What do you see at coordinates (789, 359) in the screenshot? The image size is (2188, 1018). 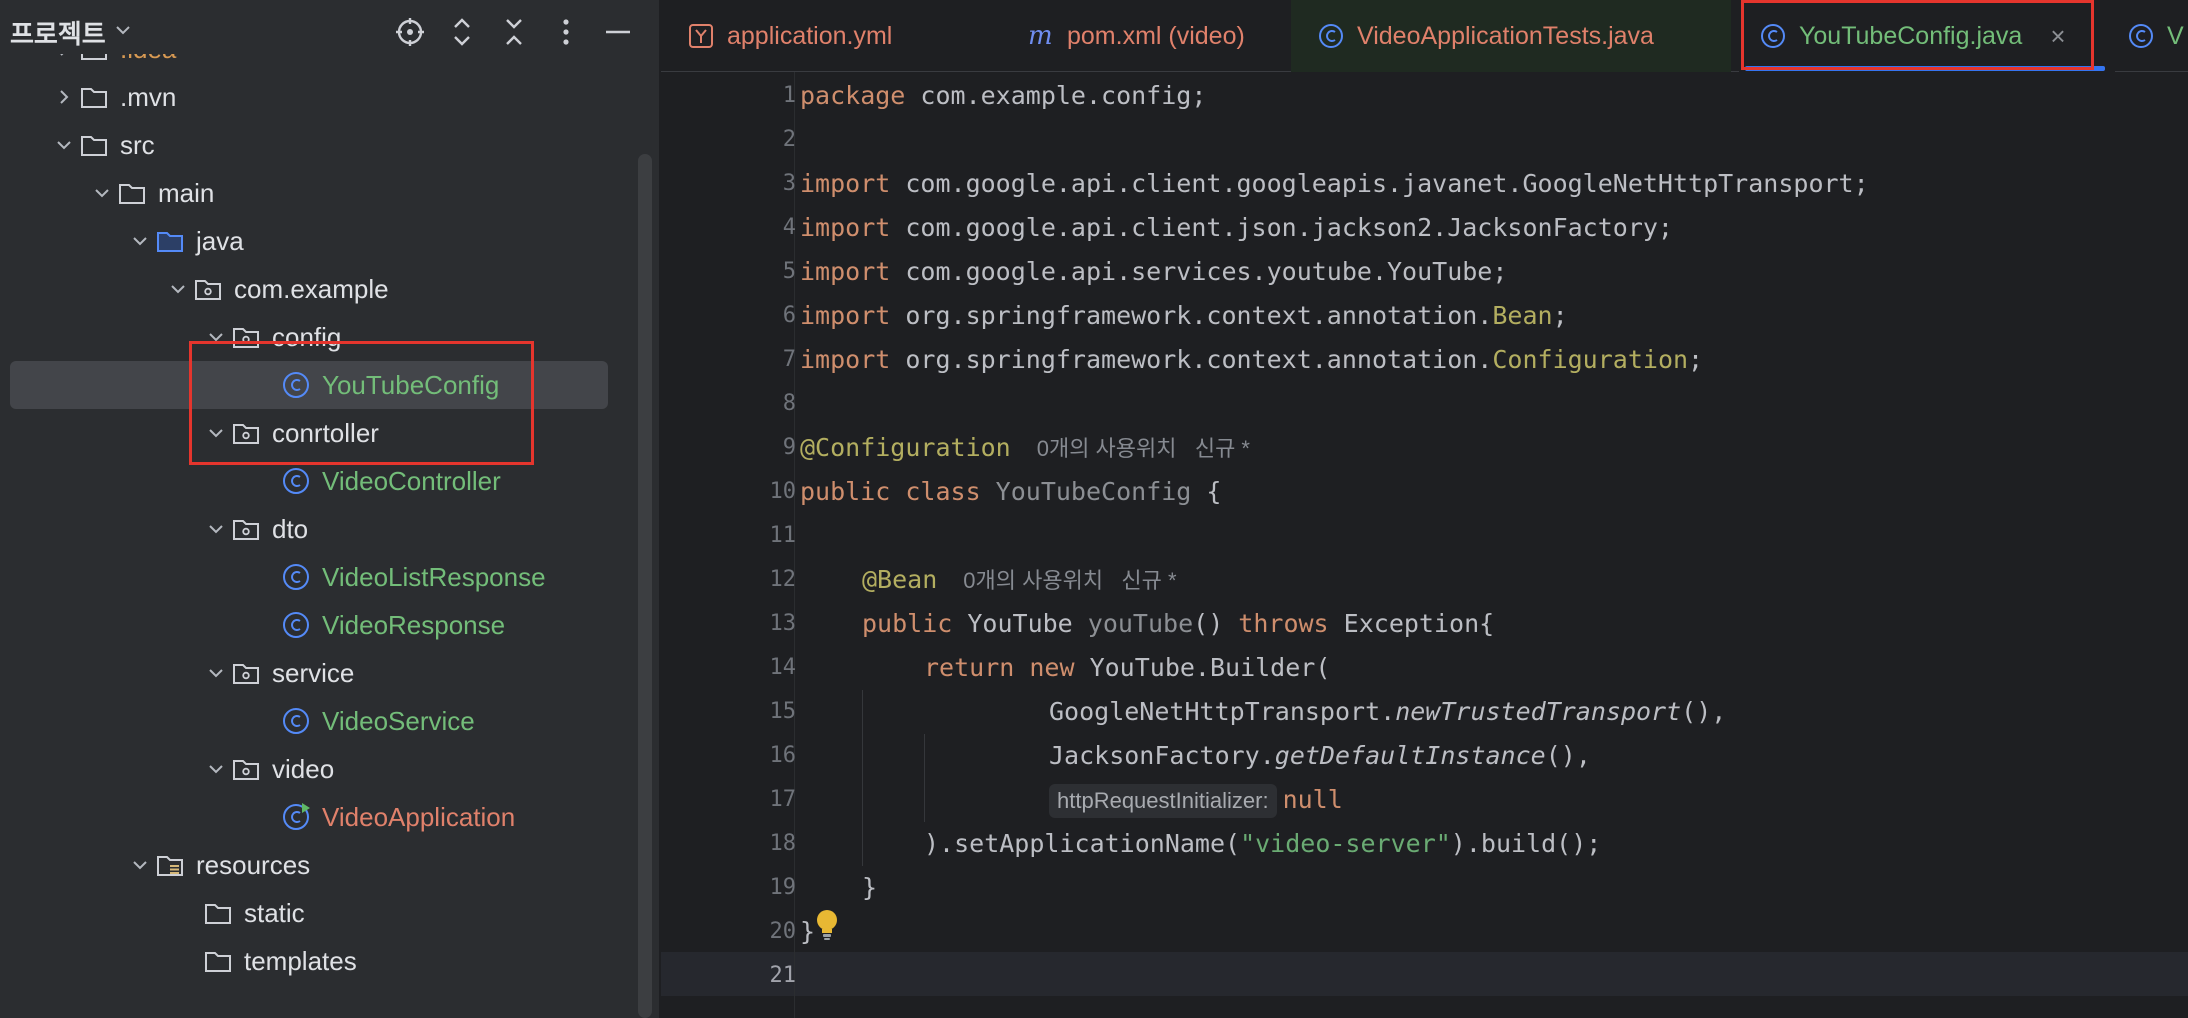 I see `line-number: 7` at bounding box center [789, 359].